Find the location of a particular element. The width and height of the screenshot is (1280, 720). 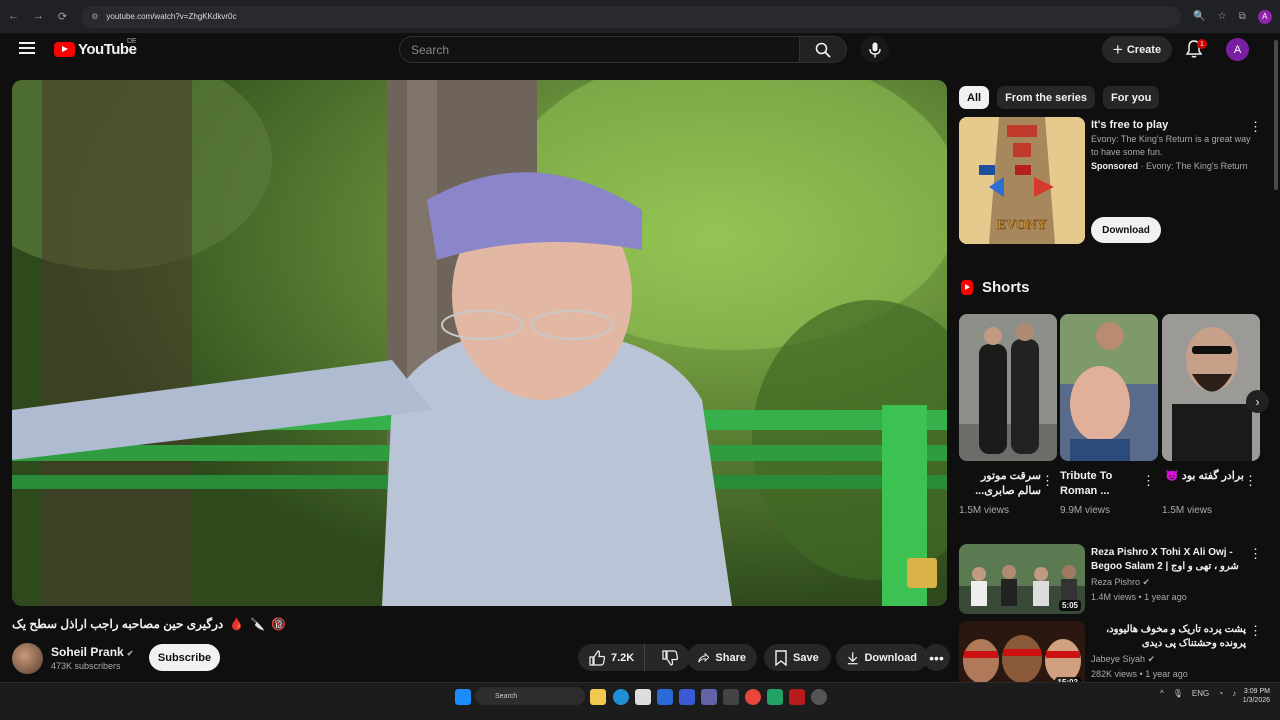

dislike-button is located at coordinates (670, 657).